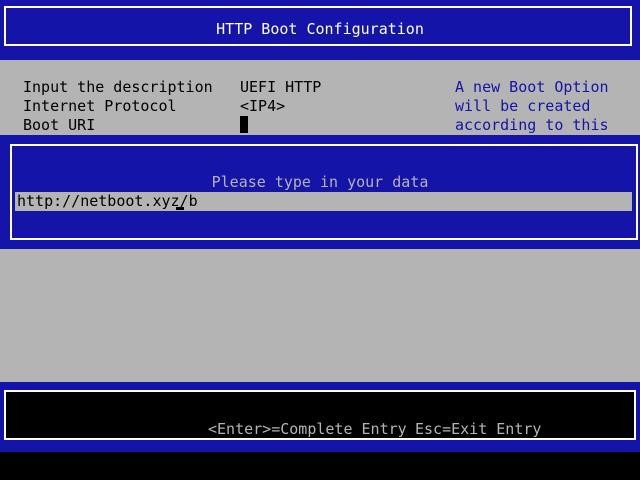 This screenshot has width=640, height=480. I want to click on description-label: Input the description, so click(118, 87).